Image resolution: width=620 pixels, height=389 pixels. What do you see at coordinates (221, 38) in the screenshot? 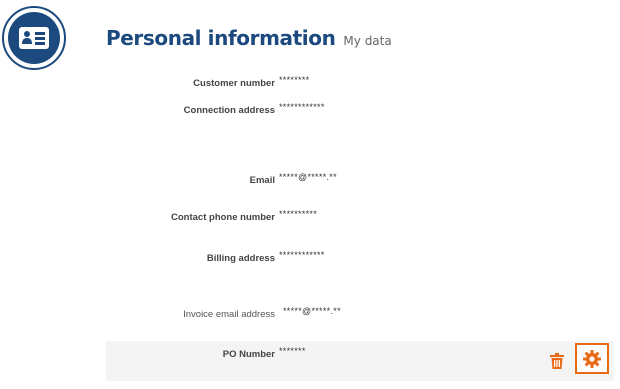
I see `page-title: Personal information` at bounding box center [221, 38].